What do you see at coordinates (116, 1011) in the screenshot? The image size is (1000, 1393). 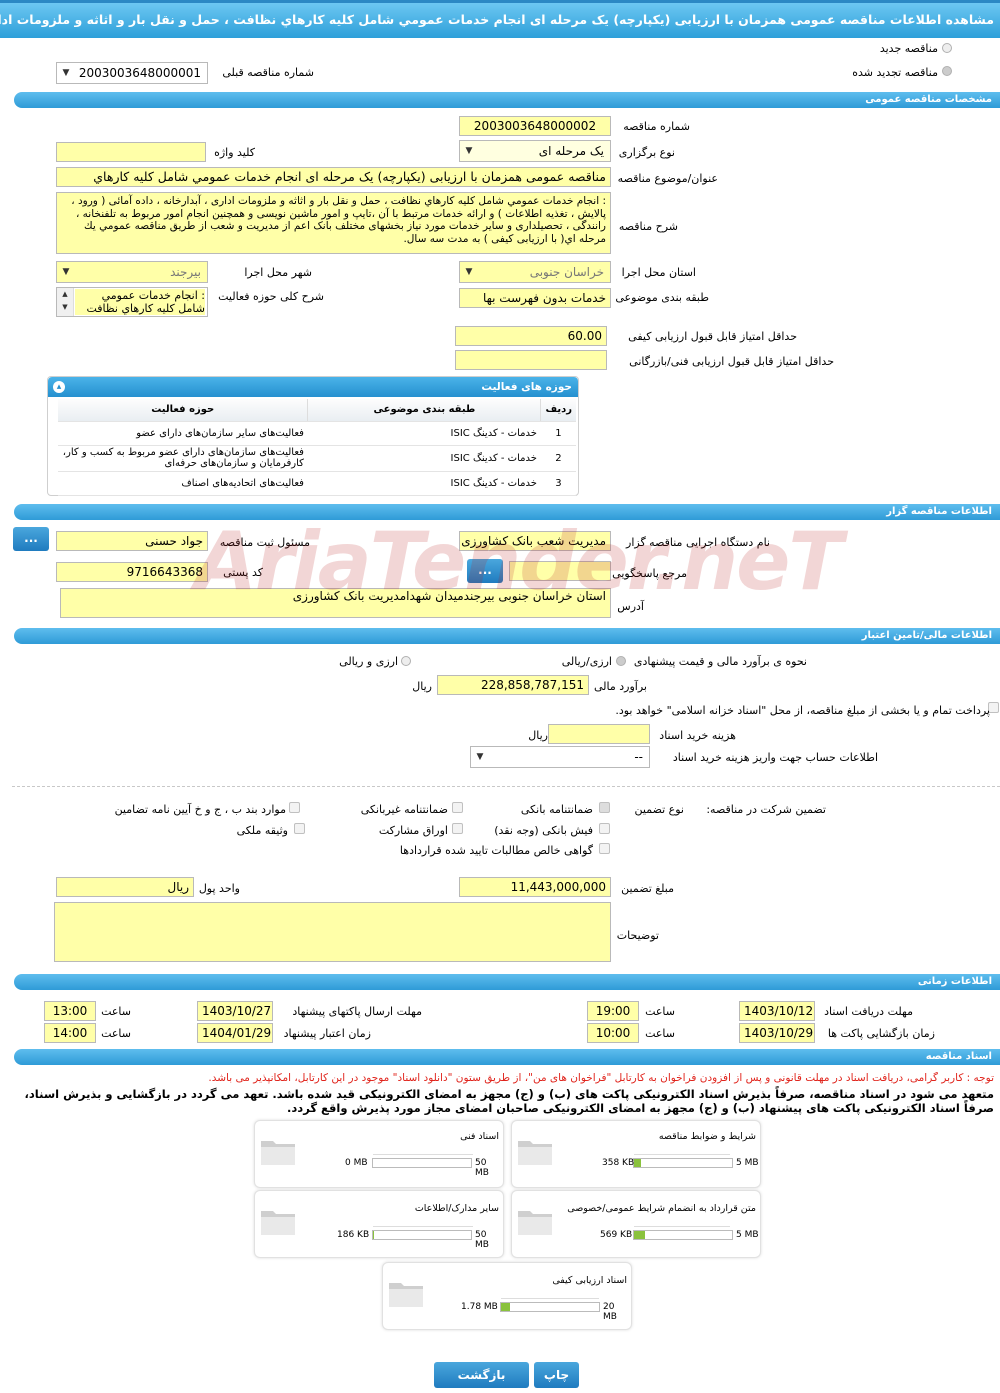 I see `submit-time-label: ساعت` at bounding box center [116, 1011].